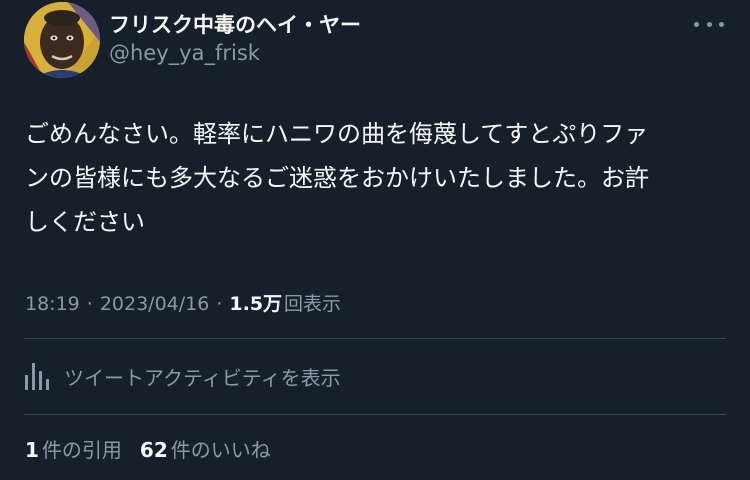  I want to click on tweet-time: 18:19, so click(52, 304).